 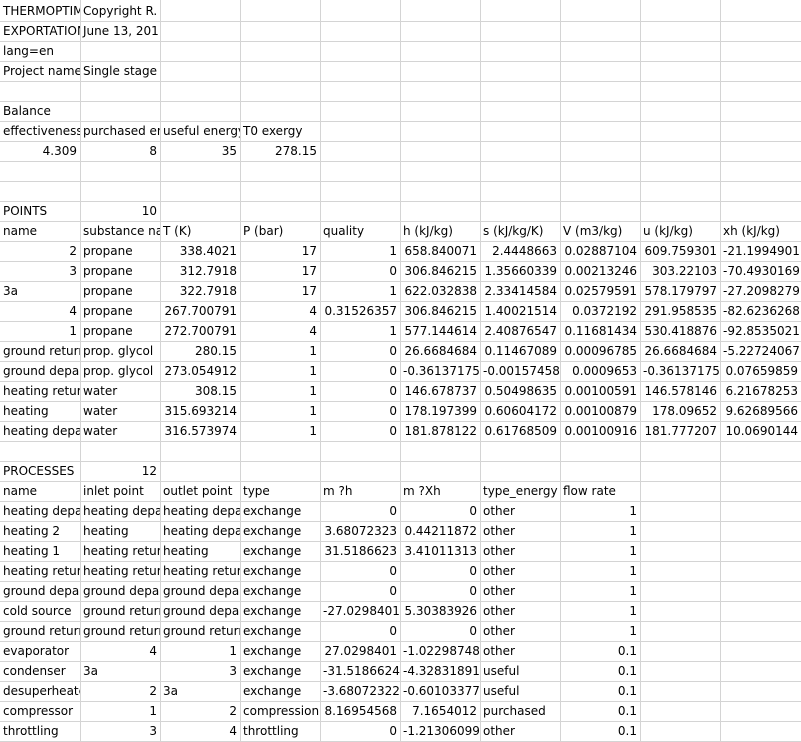 I want to click on points-cell: 312.7918, so click(x=200, y=271).